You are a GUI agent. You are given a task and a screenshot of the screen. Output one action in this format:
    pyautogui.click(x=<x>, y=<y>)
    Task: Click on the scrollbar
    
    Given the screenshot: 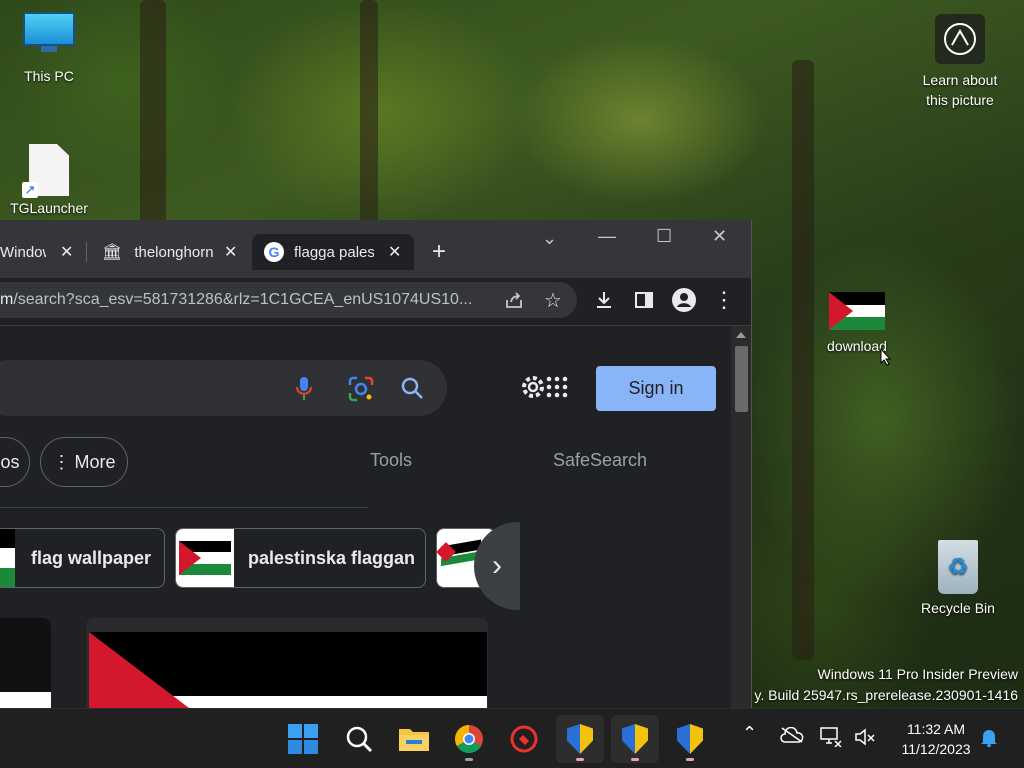 What is the action you would take?
    pyautogui.click(x=741, y=517)
    